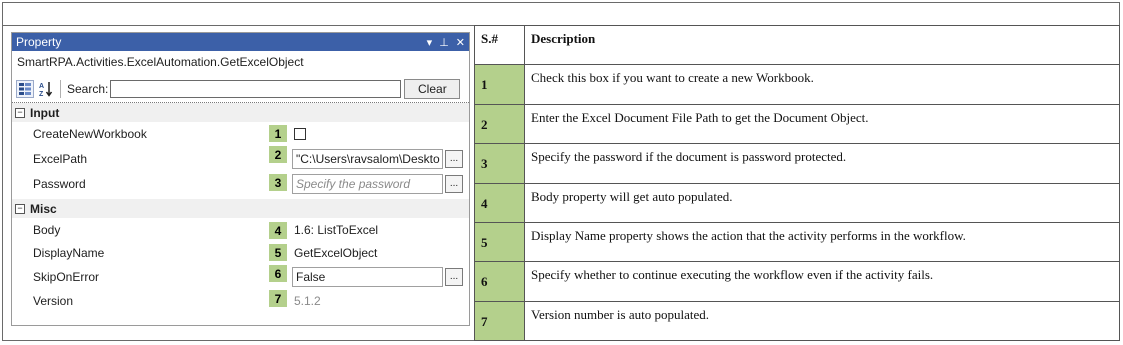 The width and height of the screenshot is (1123, 345). I want to click on category-label: Misc, so click(43, 208).